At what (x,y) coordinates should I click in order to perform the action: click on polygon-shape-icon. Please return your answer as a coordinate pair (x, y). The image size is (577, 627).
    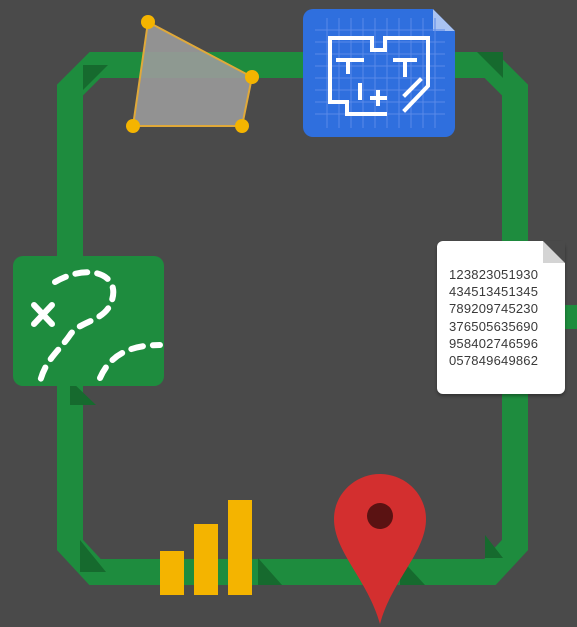
    Looking at the image, I should click on (192, 74).